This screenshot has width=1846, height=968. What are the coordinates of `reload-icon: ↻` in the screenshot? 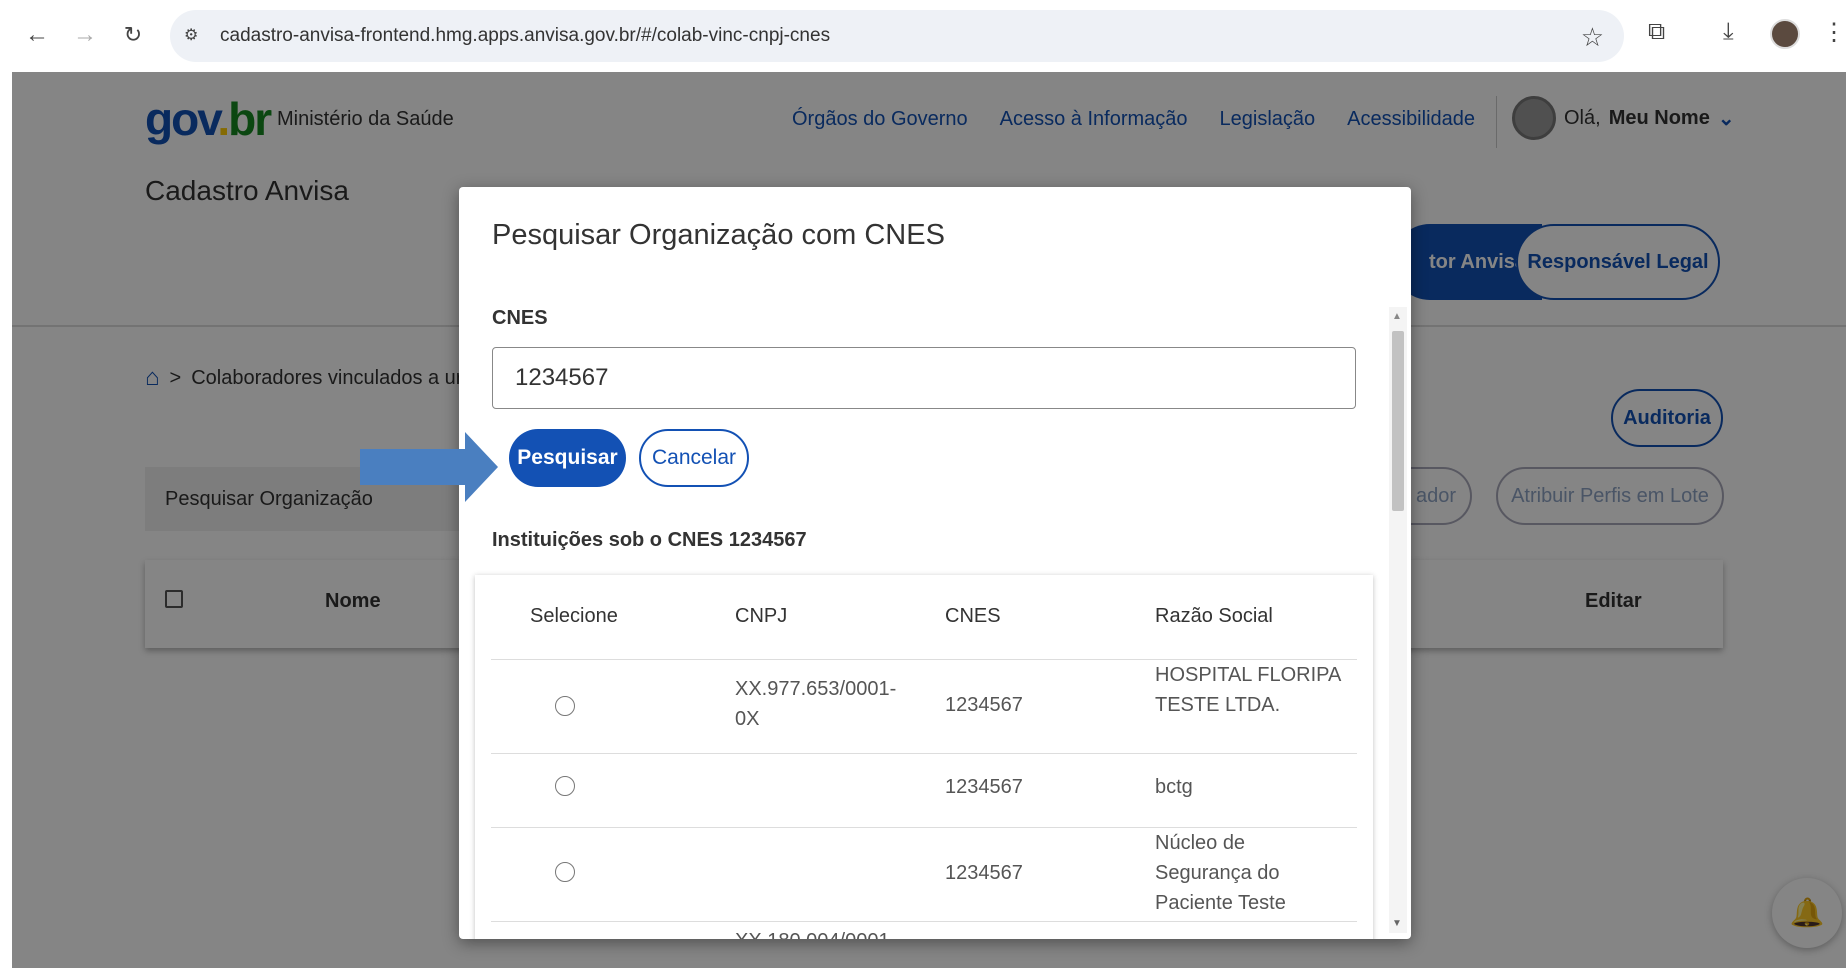 It's located at (133, 35).